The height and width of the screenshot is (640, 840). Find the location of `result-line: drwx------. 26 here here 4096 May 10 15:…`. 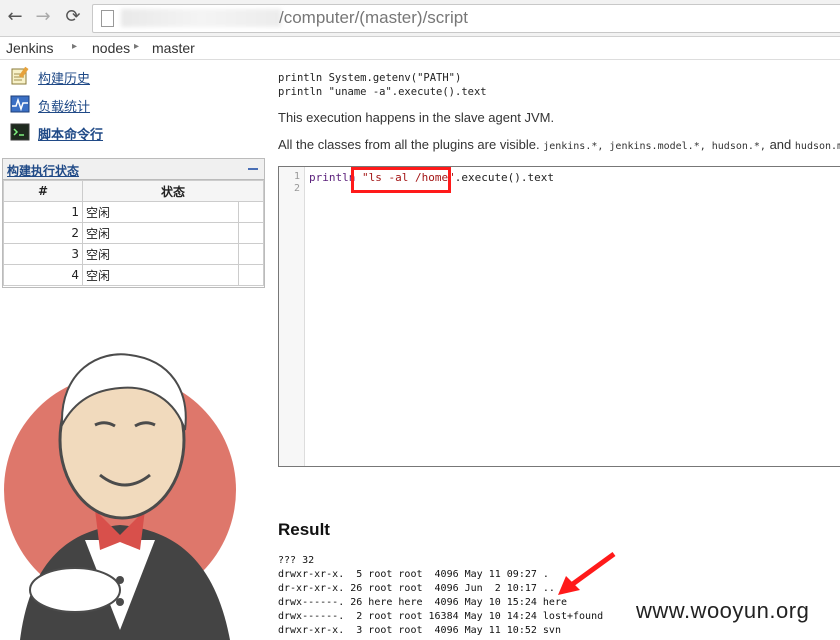

result-line: drwx------. 26 here here 4096 May 10 15:… is located at coordinates (422, 602).